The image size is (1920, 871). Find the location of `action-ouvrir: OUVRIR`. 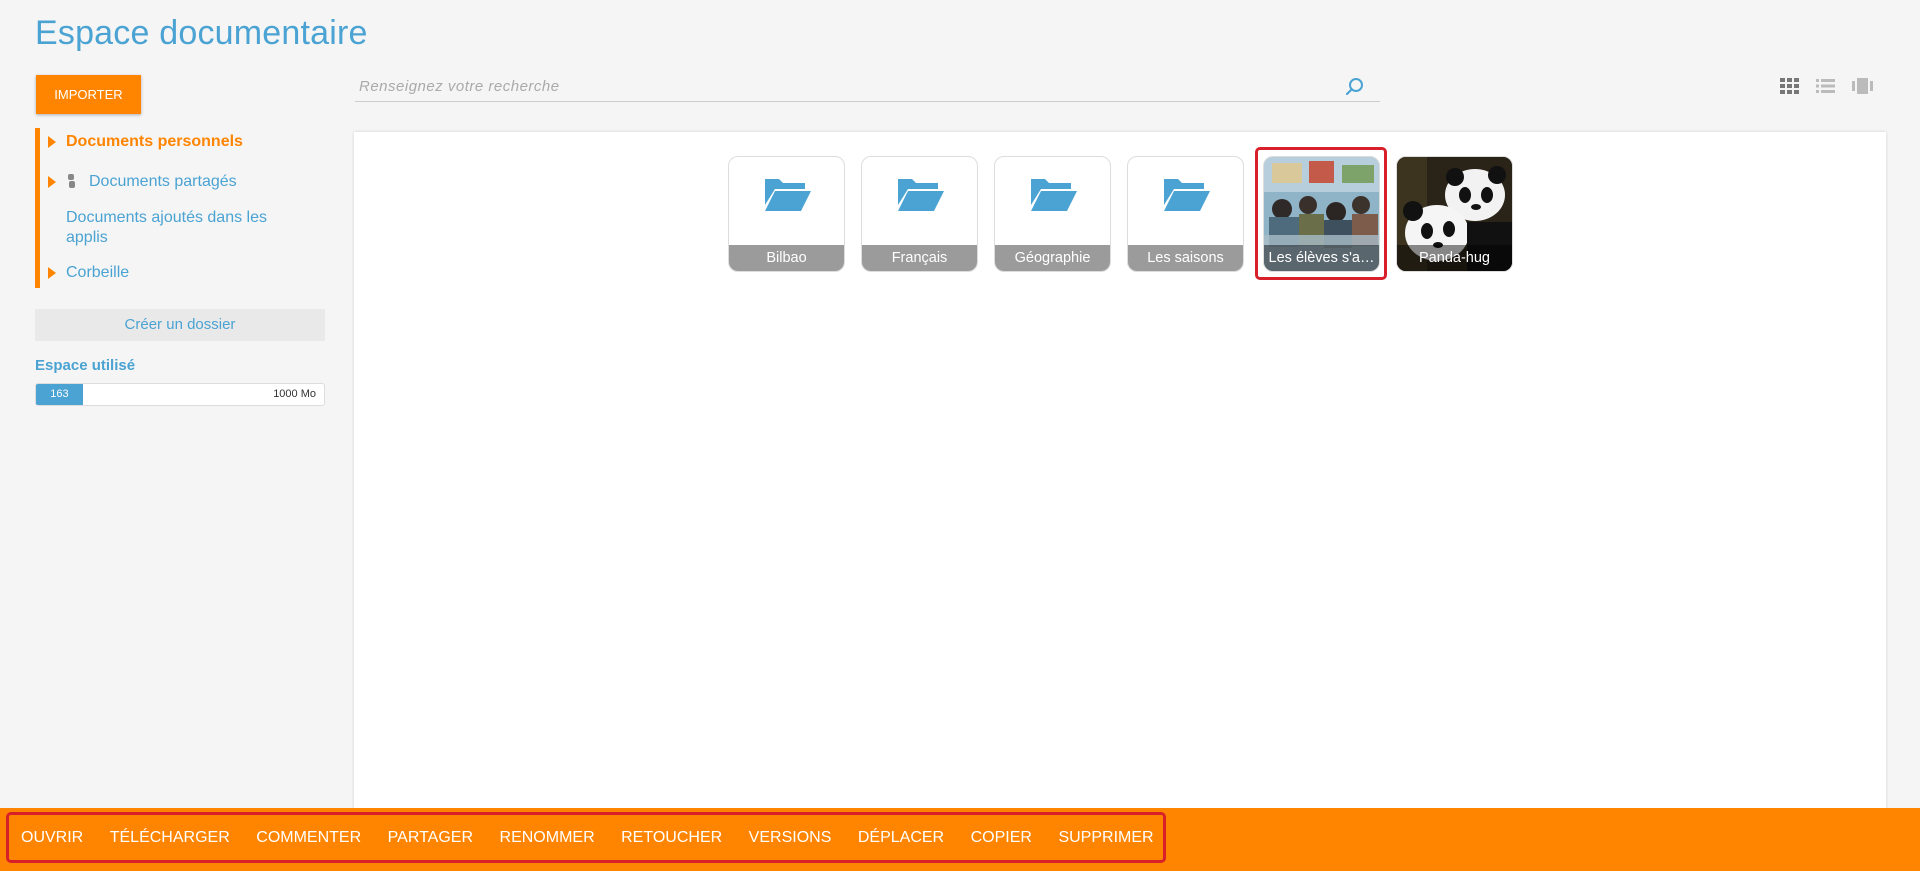

action-ouvrir: OUVRIR is located at coordinates (52, 838).